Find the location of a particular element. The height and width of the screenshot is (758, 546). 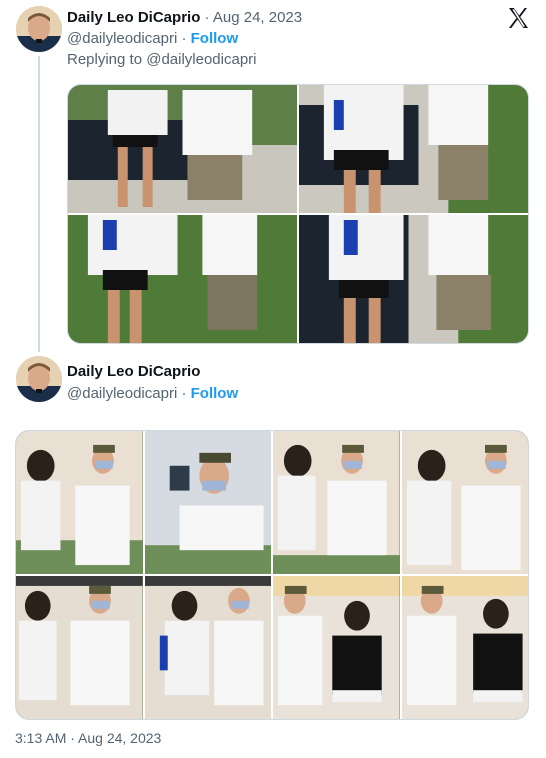

replying-to: Replying to @dailyleodicapri is located at coordinates (162, 60).